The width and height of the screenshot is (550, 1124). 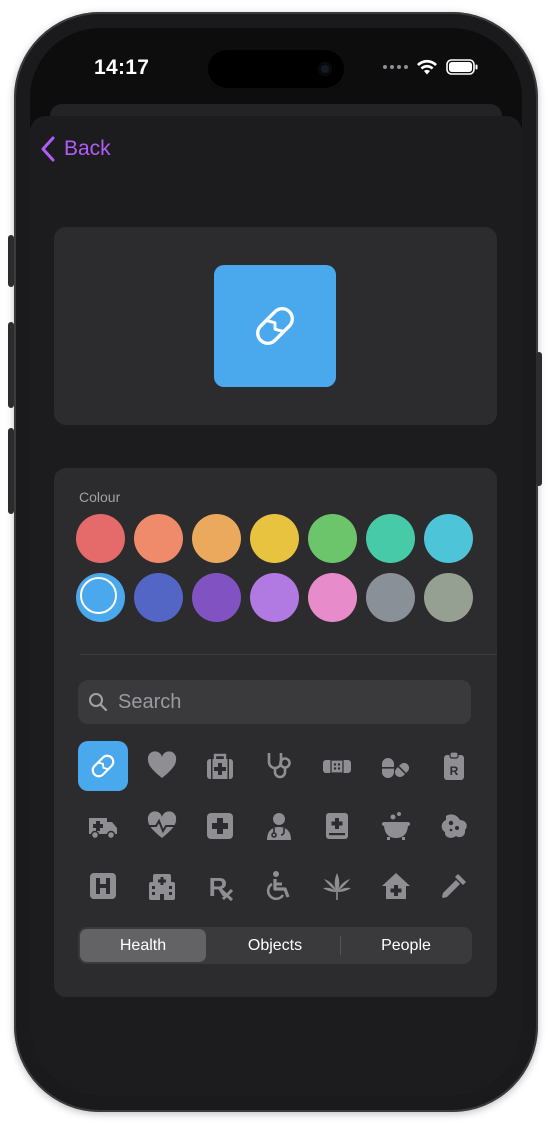 What do you see at coordinates (48, 149) in the screenshot?
I see `chevron-left-icon` at bounding box center [48, 149].